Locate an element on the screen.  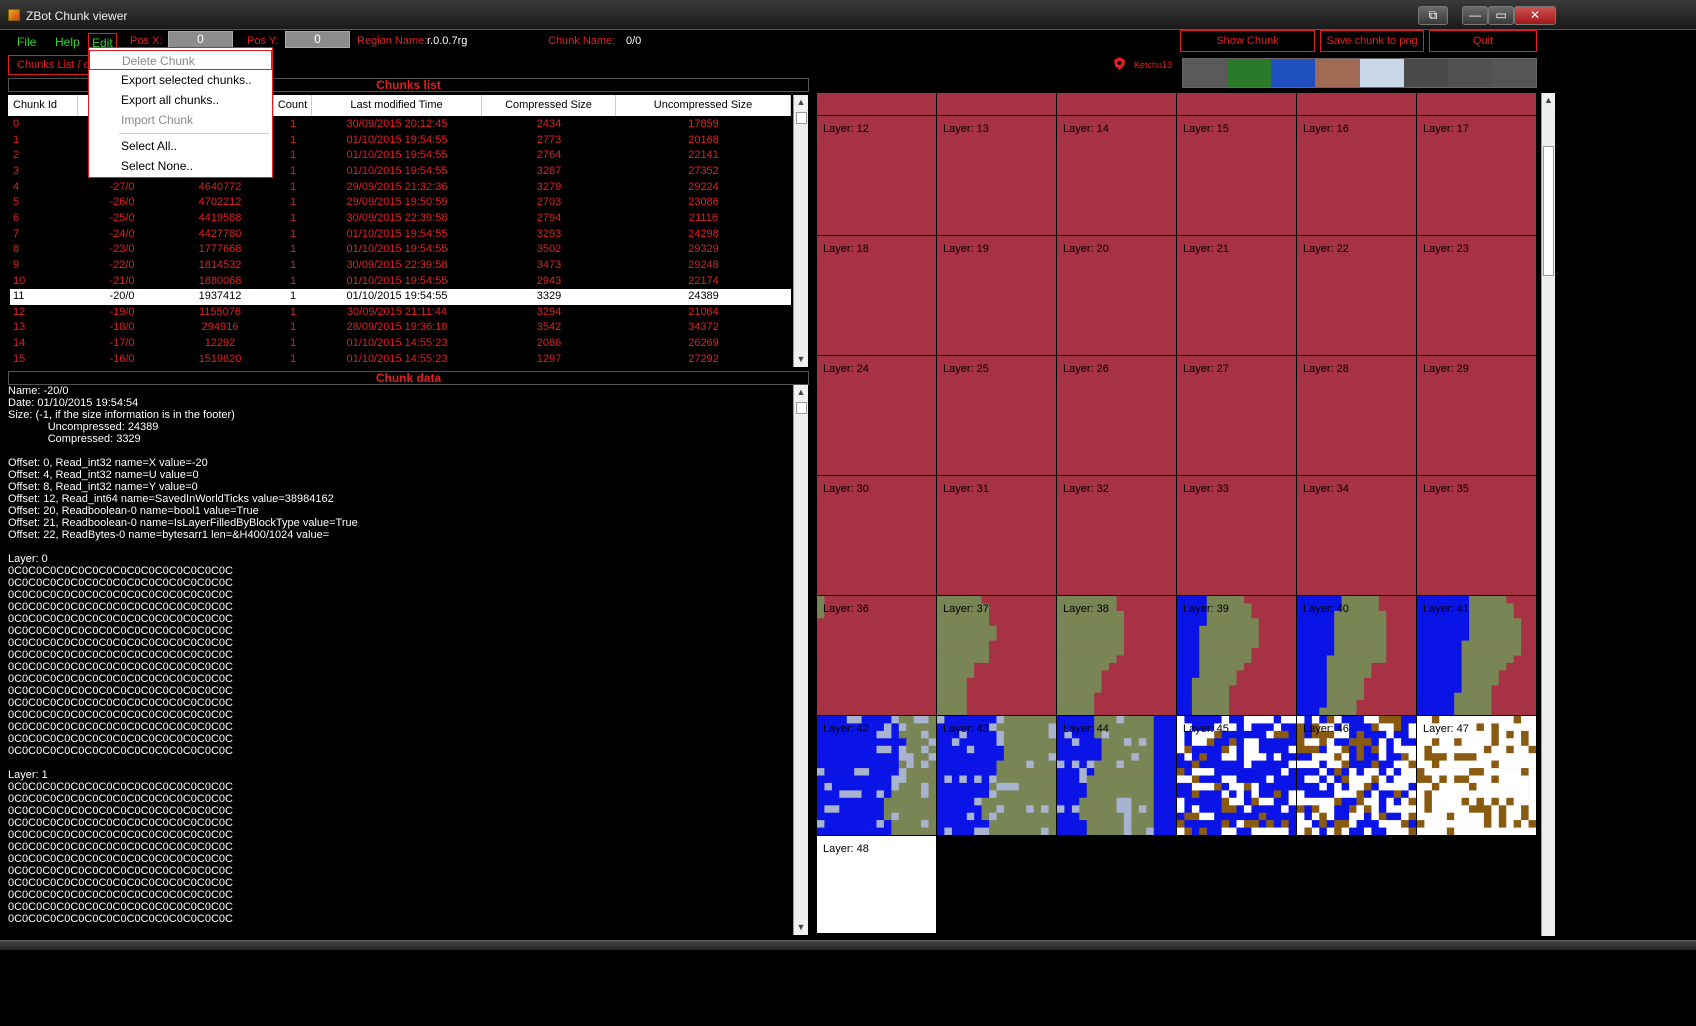
layer-tile: Layer: 15 is located at coordinates (1236, 175).